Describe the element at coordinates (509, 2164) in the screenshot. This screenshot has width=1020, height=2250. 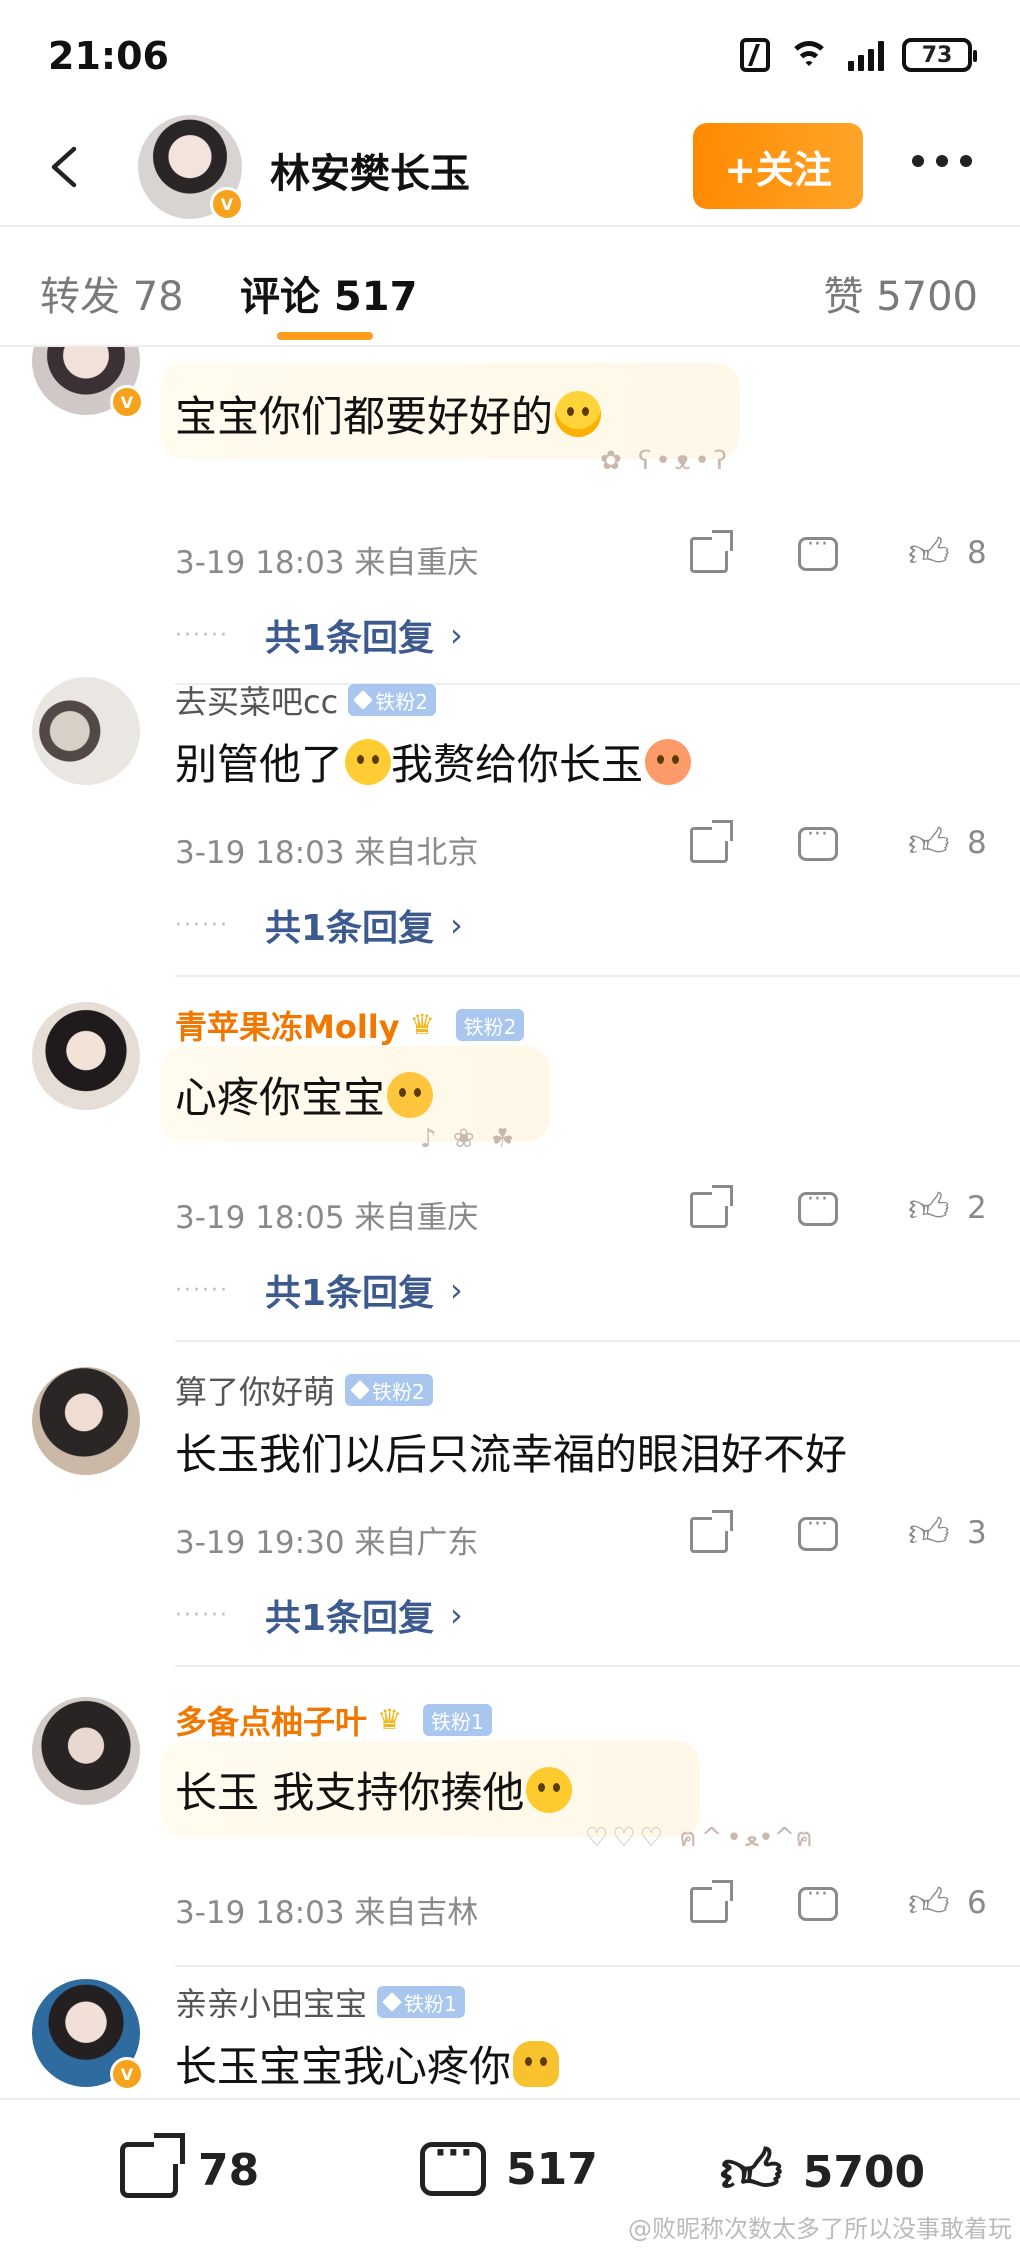
I see `bottom-comment-button: 517` at that location.